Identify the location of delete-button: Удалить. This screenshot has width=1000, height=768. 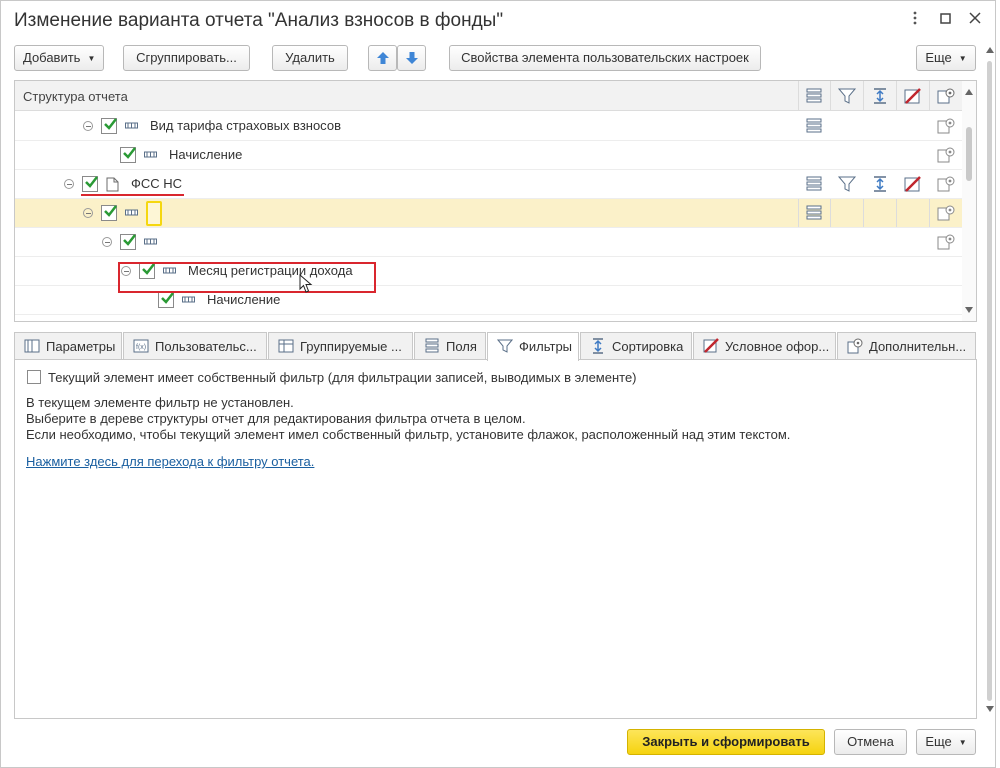
(310, 58).